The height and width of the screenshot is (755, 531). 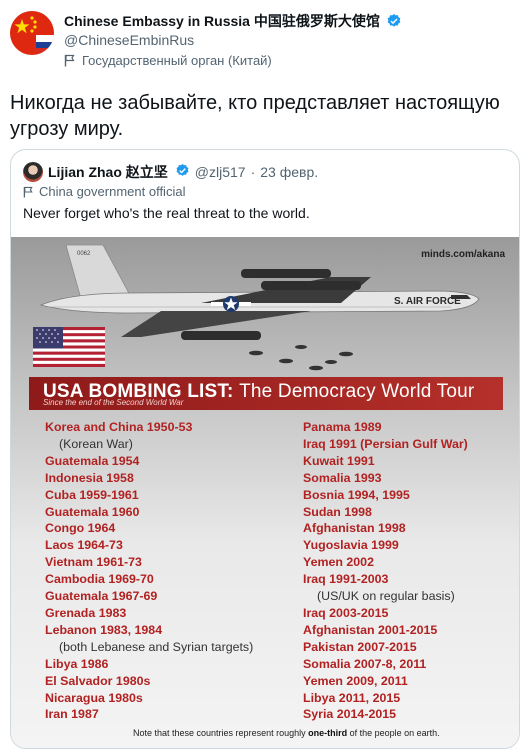 What do you see at coordinates (177, 60) in the screenshot?
I see `account-label-text: Государственный орган (Китай)` at bounding box center [177, 60].